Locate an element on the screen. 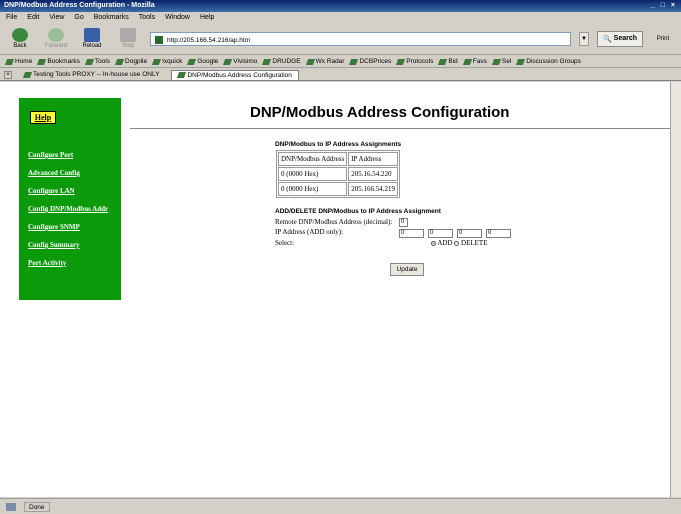 This screenshot has height=514, width=681. bookmark-tools: Tools is located at coordinates (98, 61).